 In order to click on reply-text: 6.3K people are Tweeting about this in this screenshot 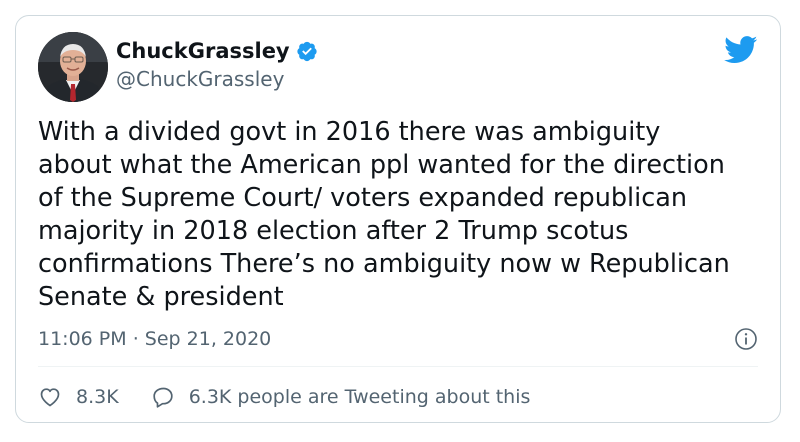, I will do `click(359, 397)`.